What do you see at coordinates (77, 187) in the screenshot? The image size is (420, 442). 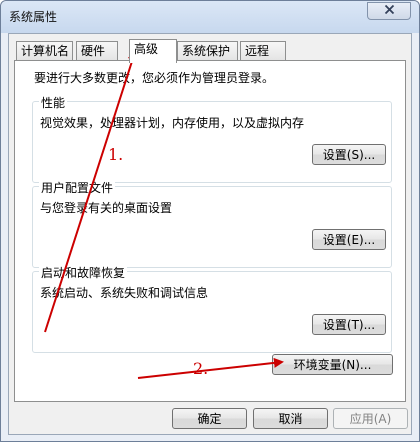 I see `user-profiles-title: 用户配置文件` at bounding box center [77, 187].